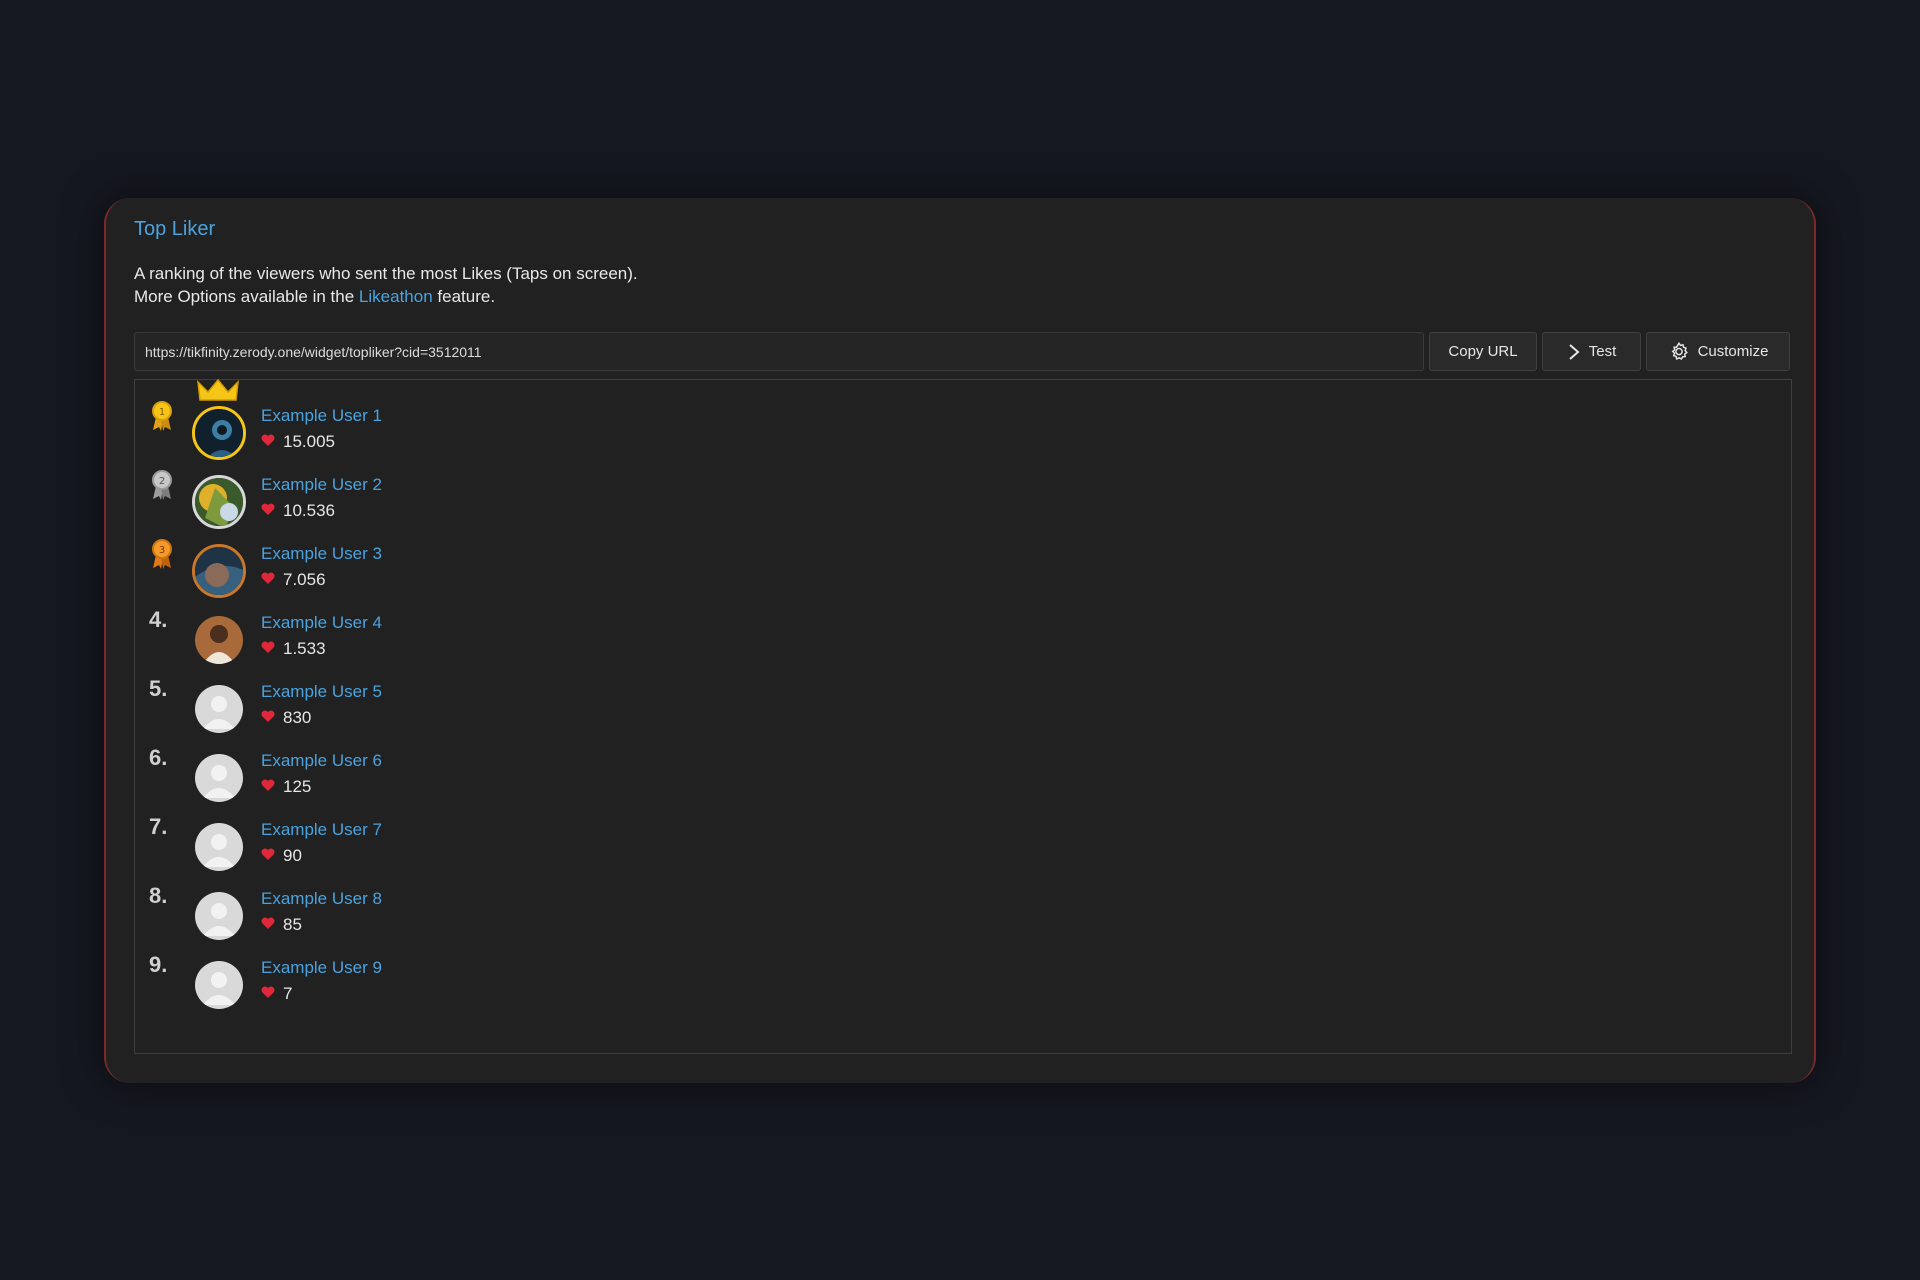 The height and width of the screenshot is (1280, 1920). Describe the element at coordinates (304, 579) in the screenshot. I see `like-count-value: 7.056` at that location.